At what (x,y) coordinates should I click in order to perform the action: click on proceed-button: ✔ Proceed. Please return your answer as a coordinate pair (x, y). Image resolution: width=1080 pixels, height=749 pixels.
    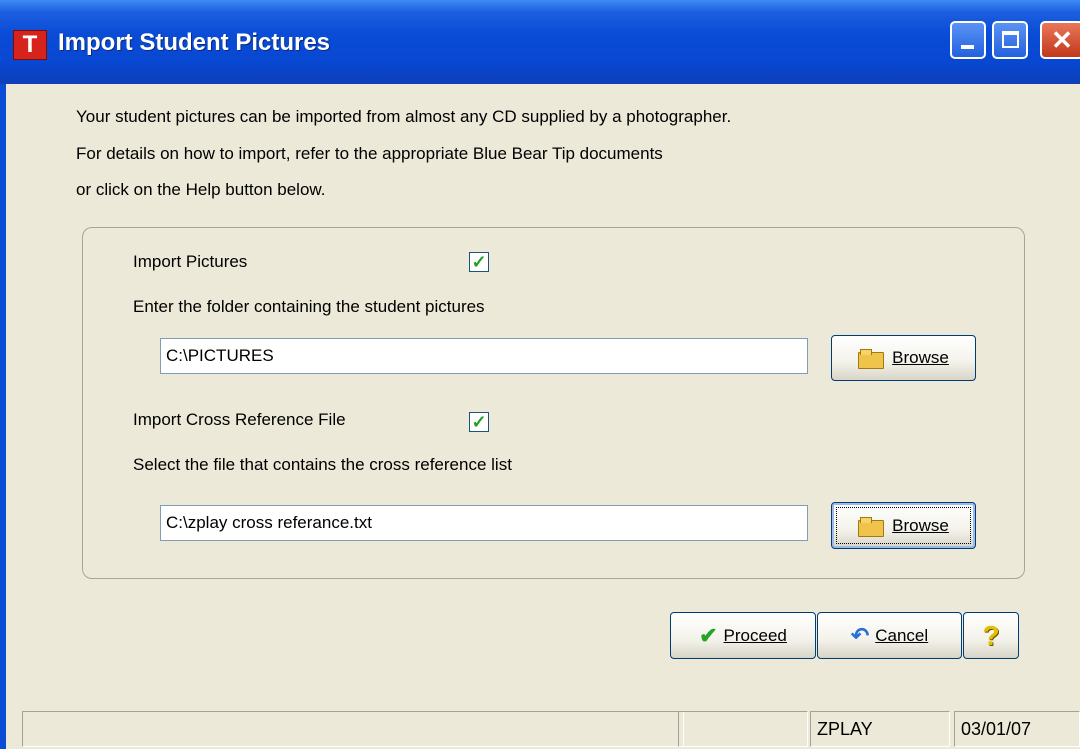
    Looking at the image, I should click on (743, 635).